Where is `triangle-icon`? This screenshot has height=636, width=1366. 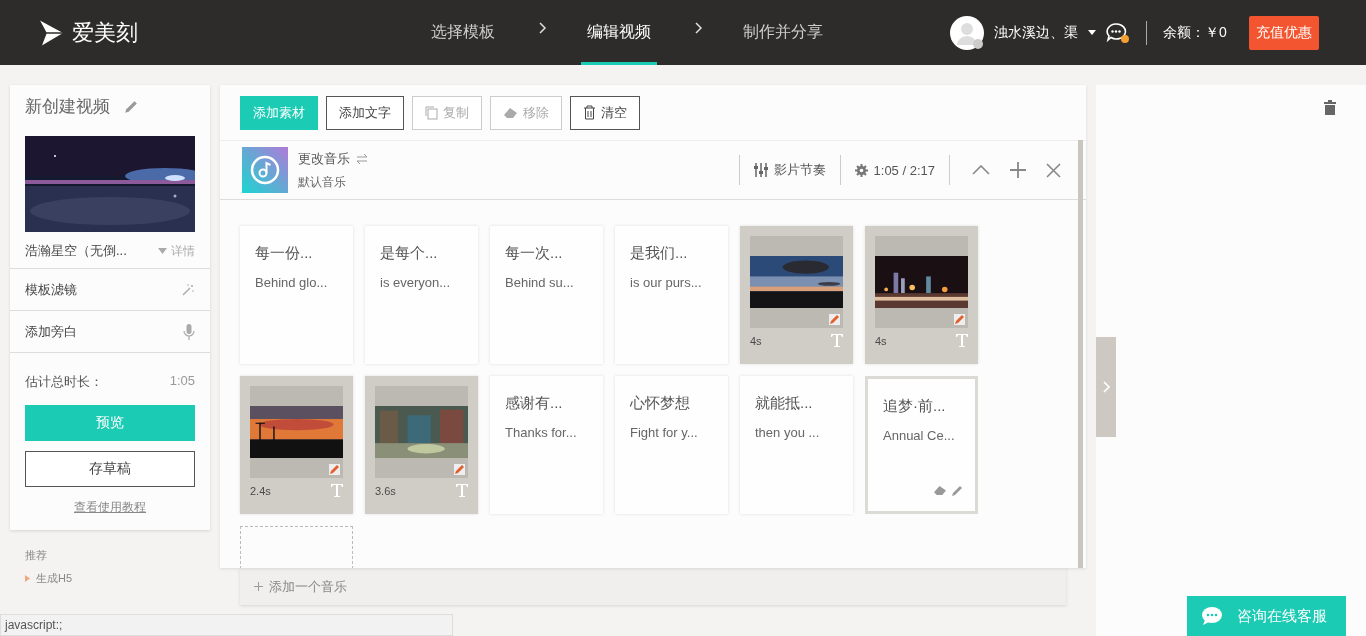
triangle-icon is located at coordinates (27, 578).